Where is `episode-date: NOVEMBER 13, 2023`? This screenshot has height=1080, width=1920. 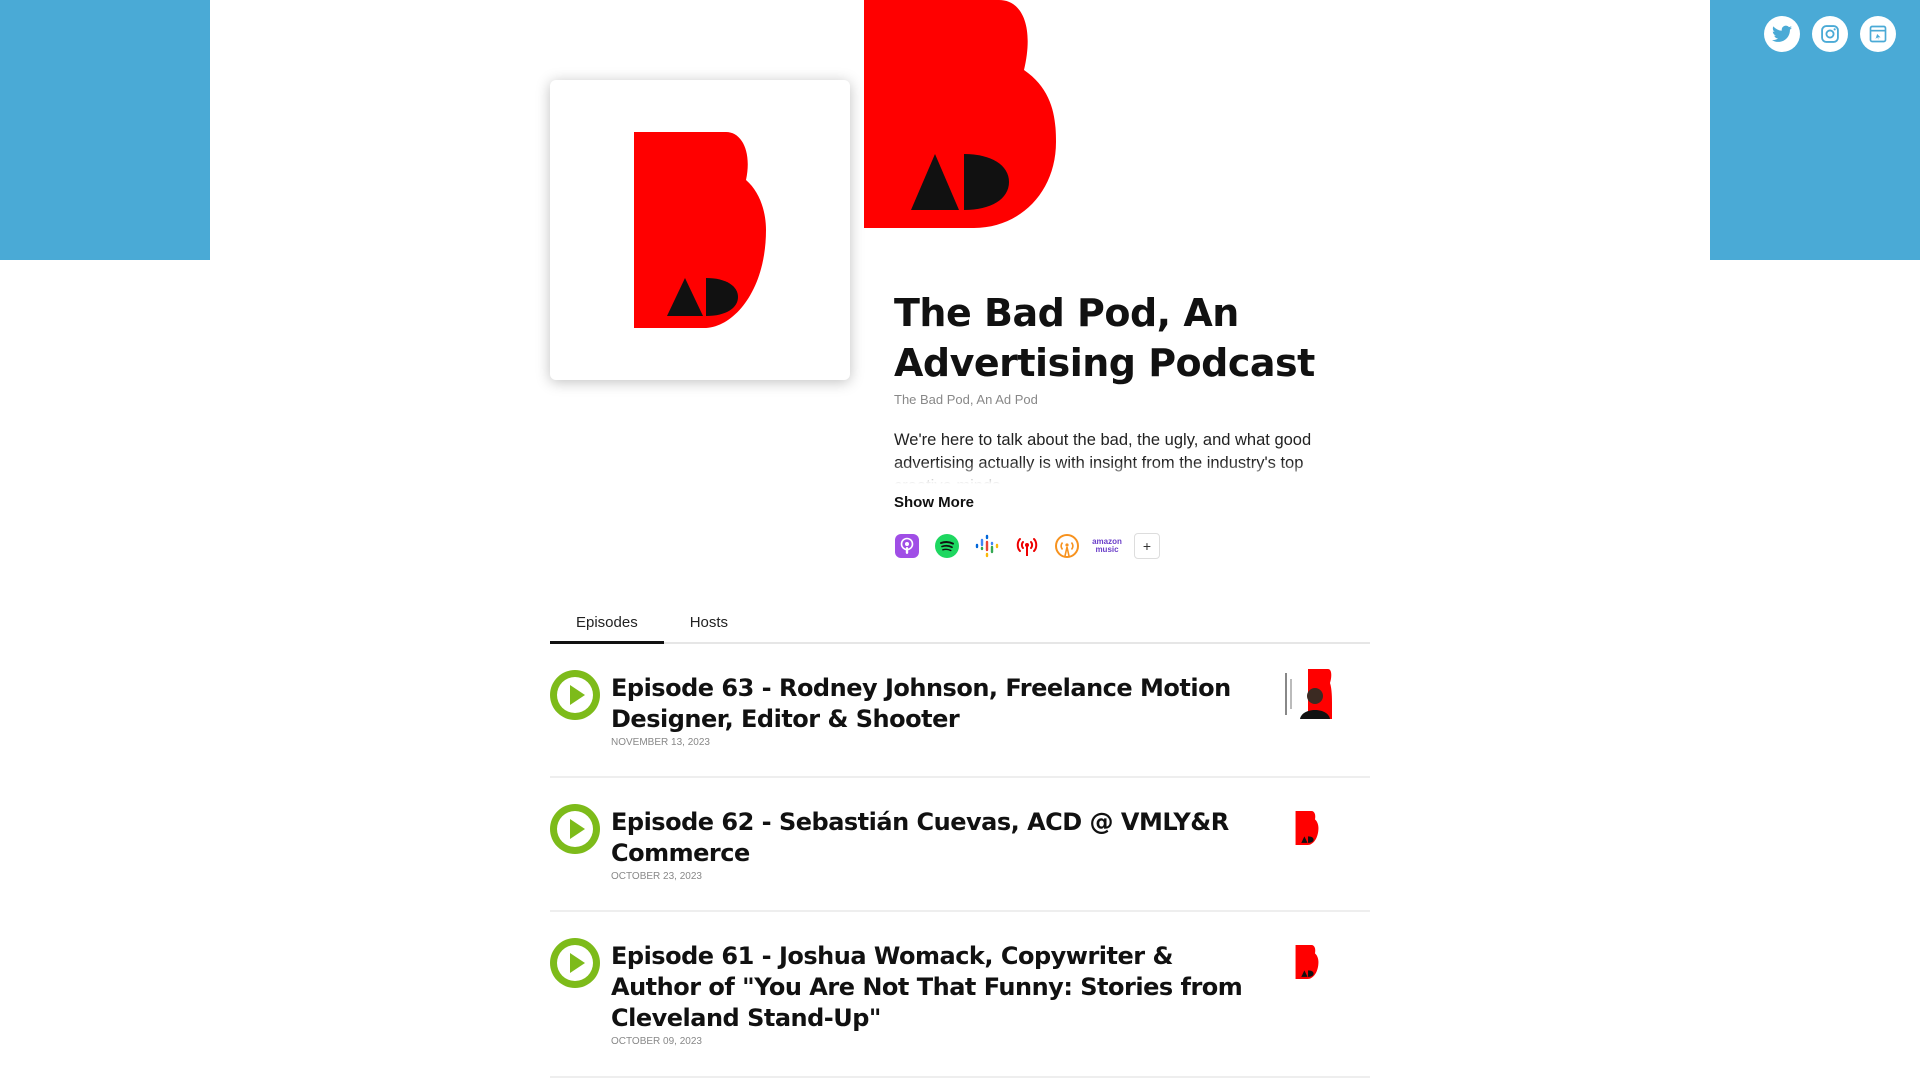 episode-date: NOVEMBER 13, 2023 is located at coordinates (660, 742).